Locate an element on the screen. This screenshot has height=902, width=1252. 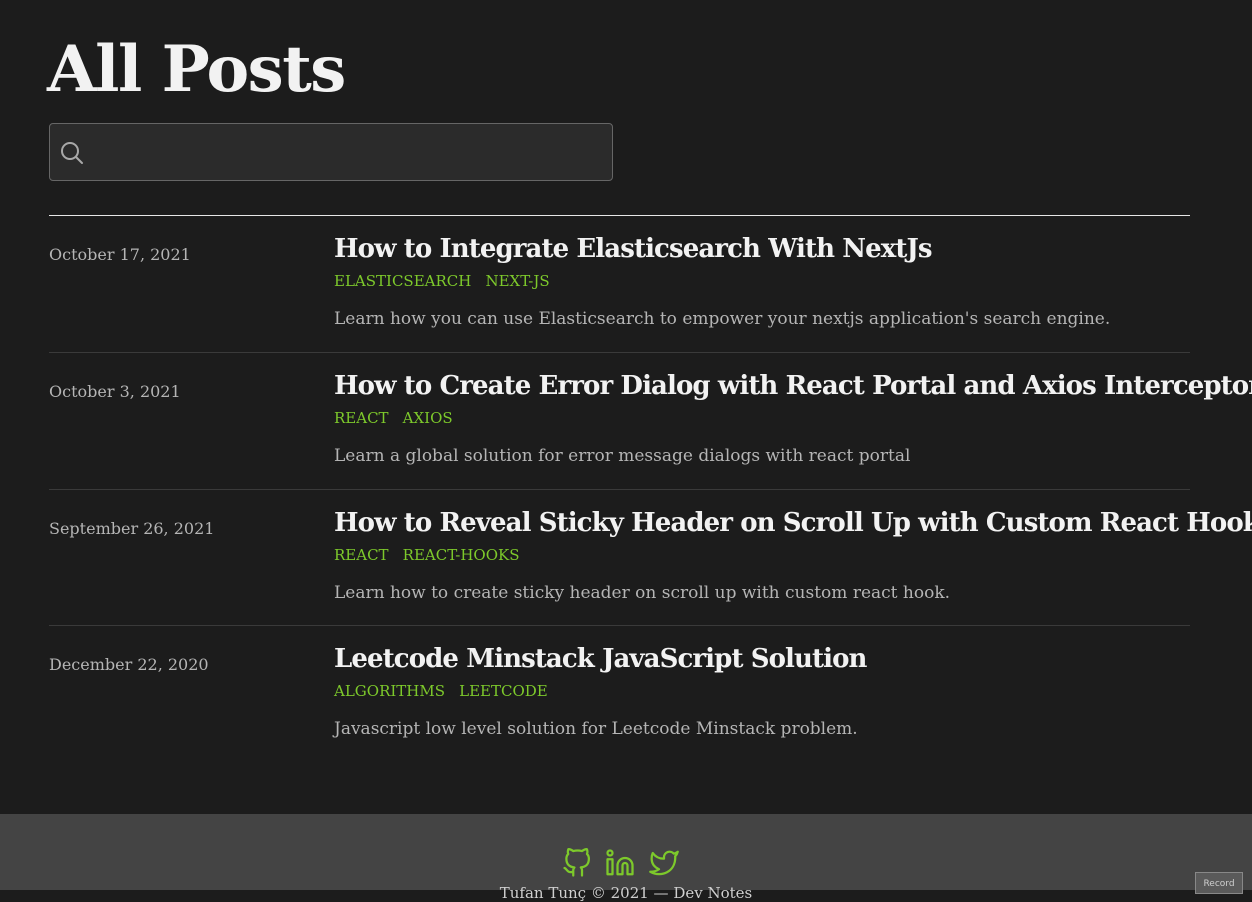
tag-link: ELASTICSEARCH is located at coordinates (402, 281).